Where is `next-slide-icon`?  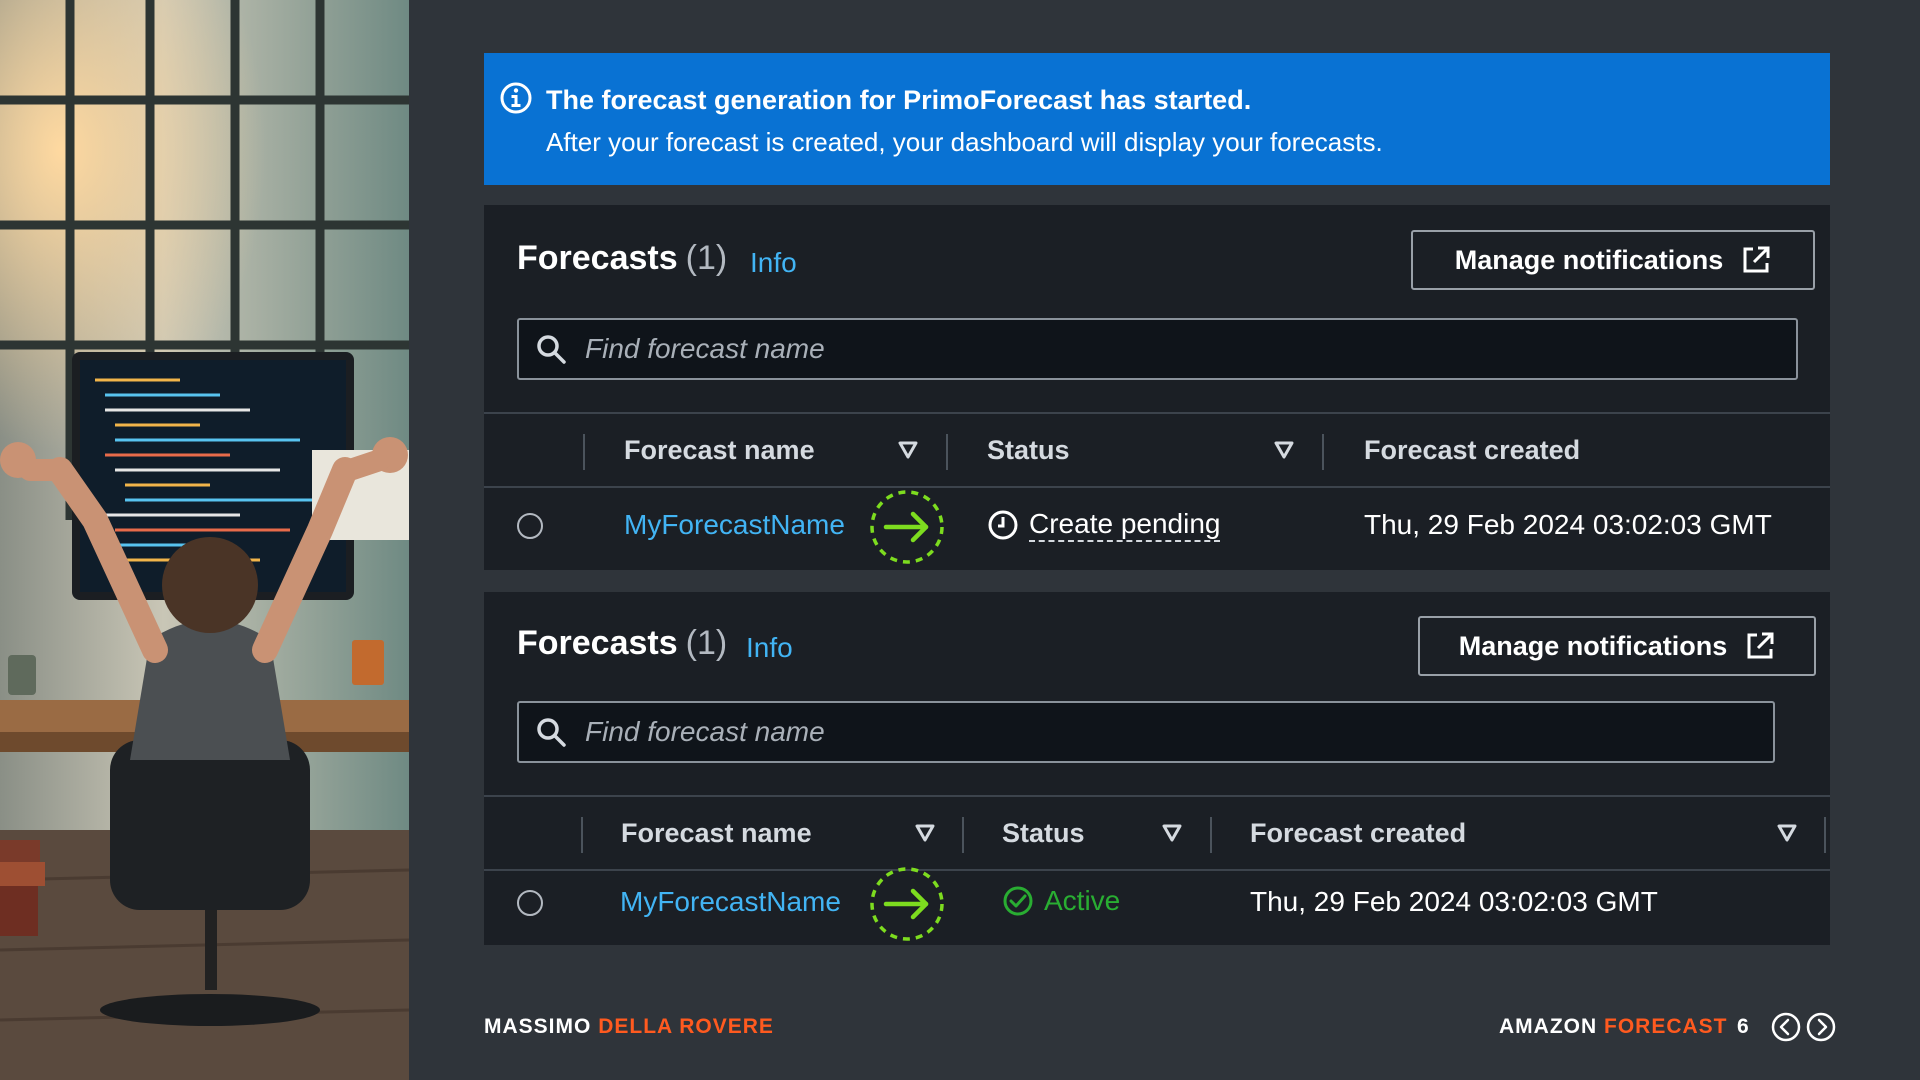 next-slide-icon is located at coordinates (1821, 1027).